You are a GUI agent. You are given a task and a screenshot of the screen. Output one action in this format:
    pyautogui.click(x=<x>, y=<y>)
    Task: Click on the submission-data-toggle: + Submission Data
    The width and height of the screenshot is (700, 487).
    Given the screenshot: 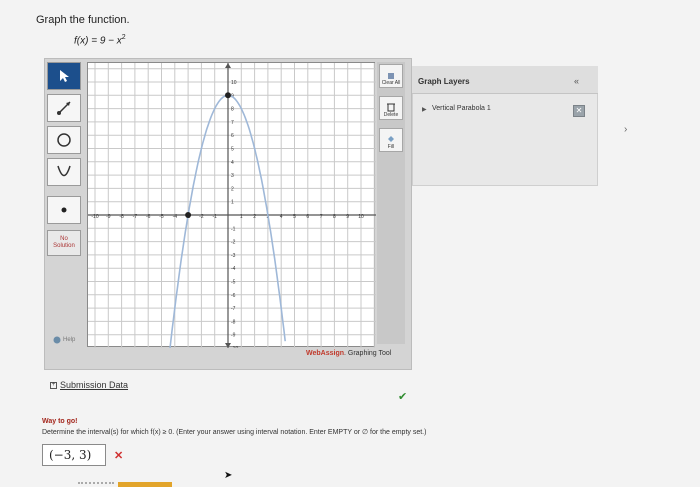 What is the action you would take?
    pyautogui.click(x=89, y=385)
    